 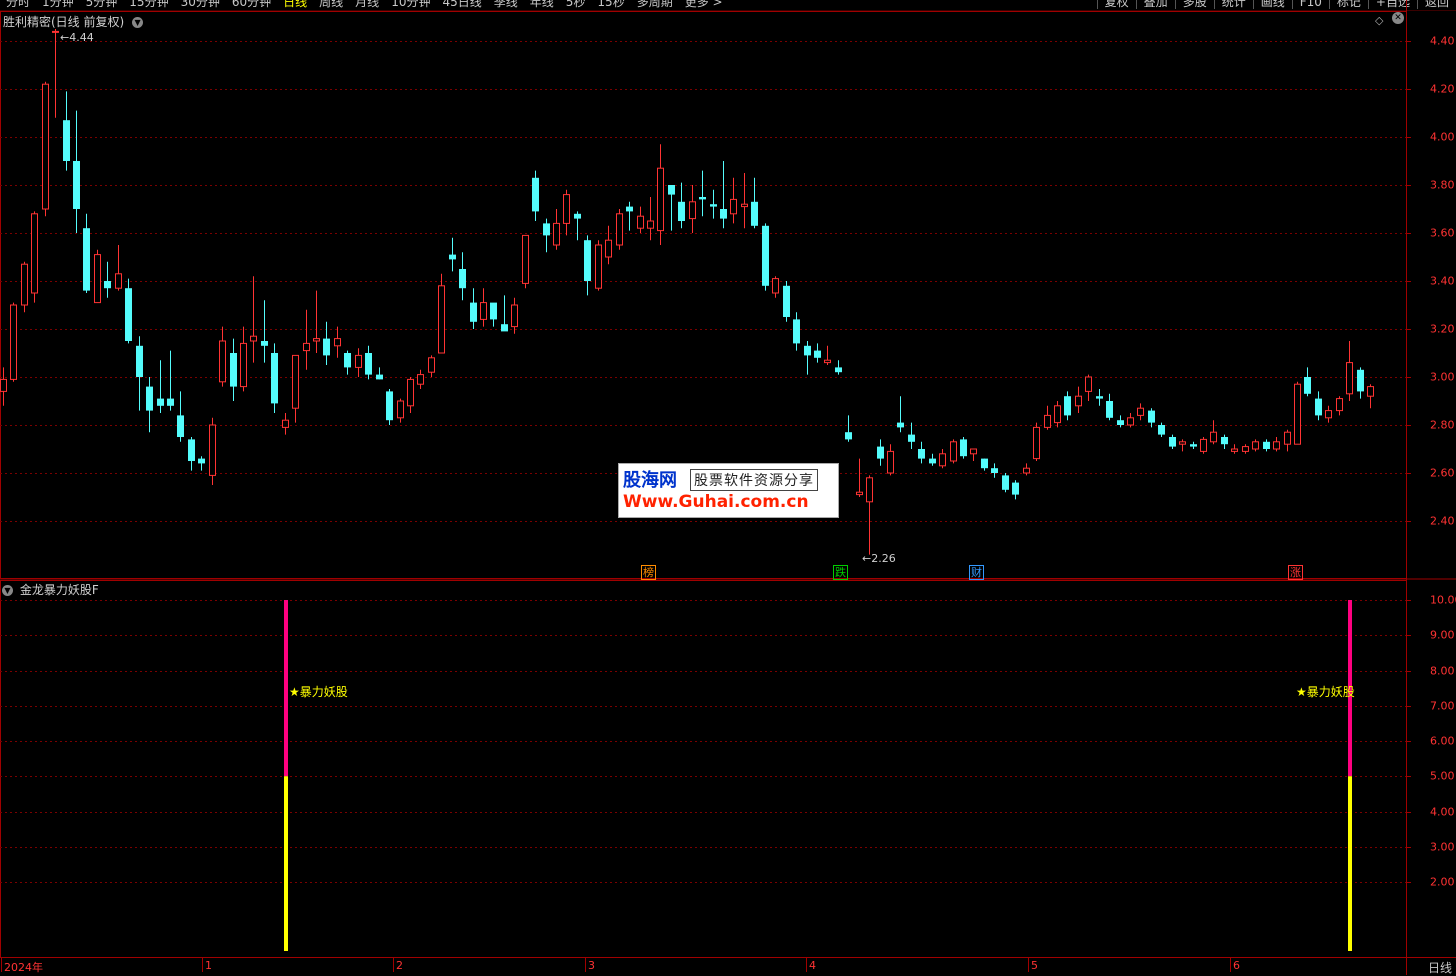 I want to click on event-marker: 涨, so click(x=1295, y=572).